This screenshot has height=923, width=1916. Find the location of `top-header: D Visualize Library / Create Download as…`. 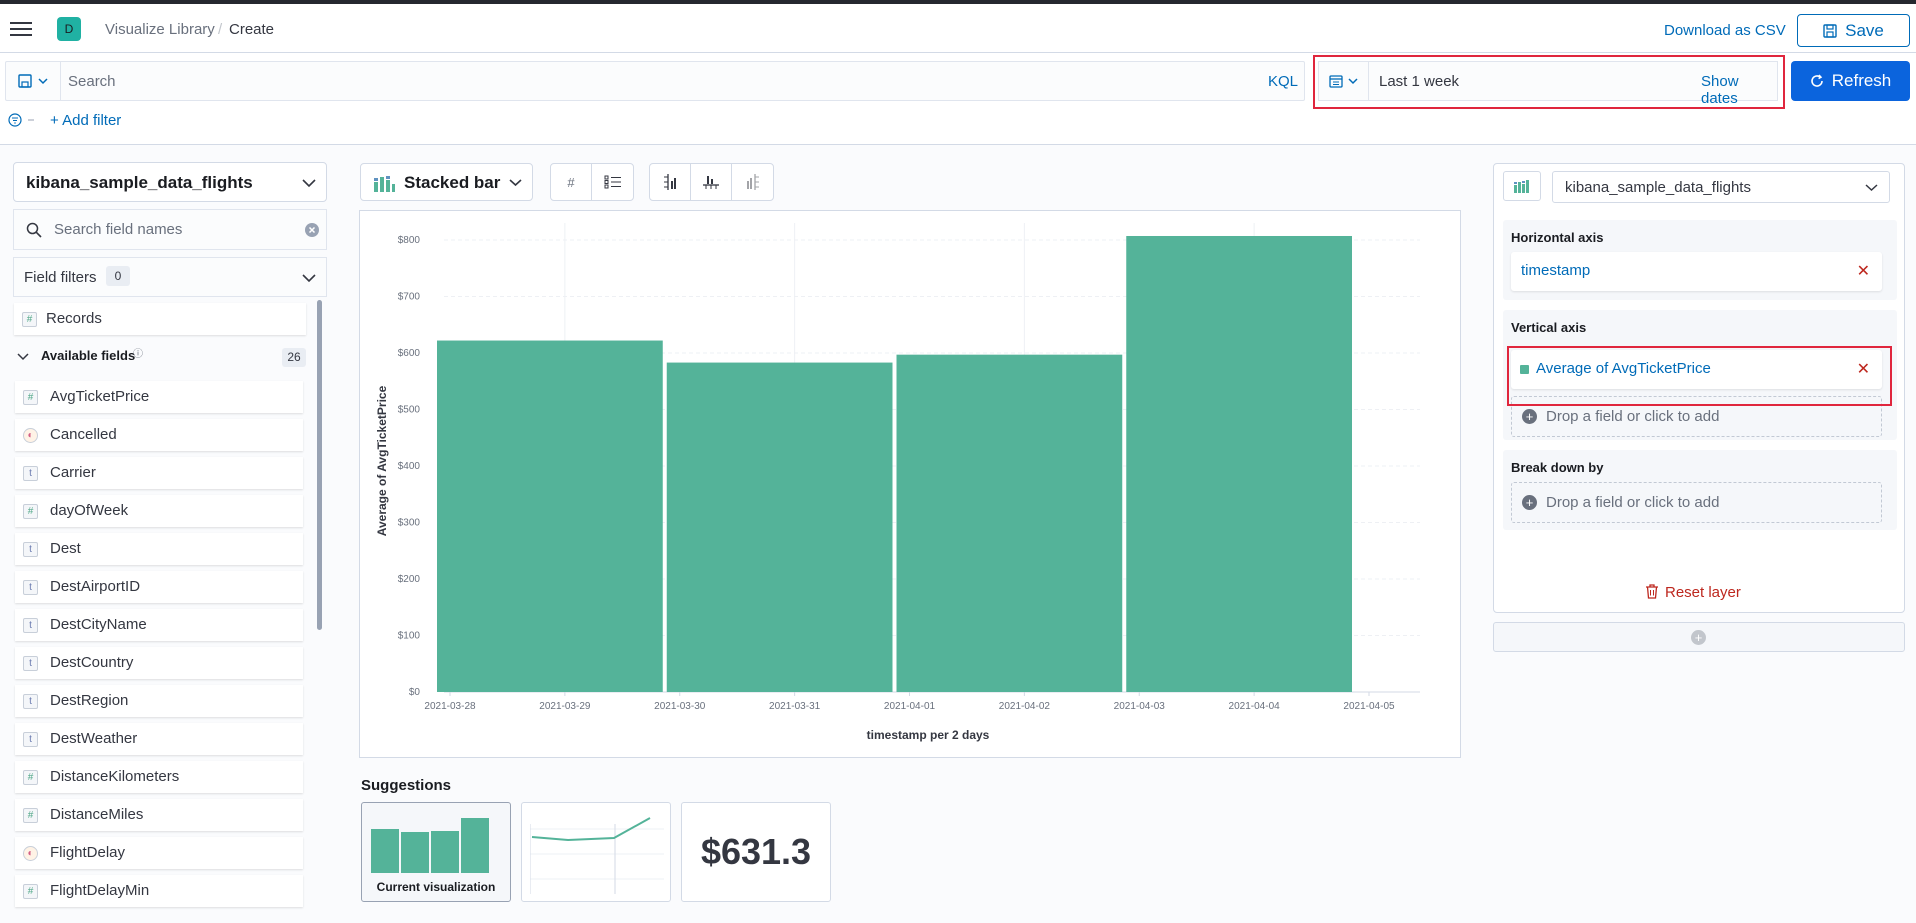

top-header: D Visualize Library / Create Download as… is located at coordinates (958, 26).